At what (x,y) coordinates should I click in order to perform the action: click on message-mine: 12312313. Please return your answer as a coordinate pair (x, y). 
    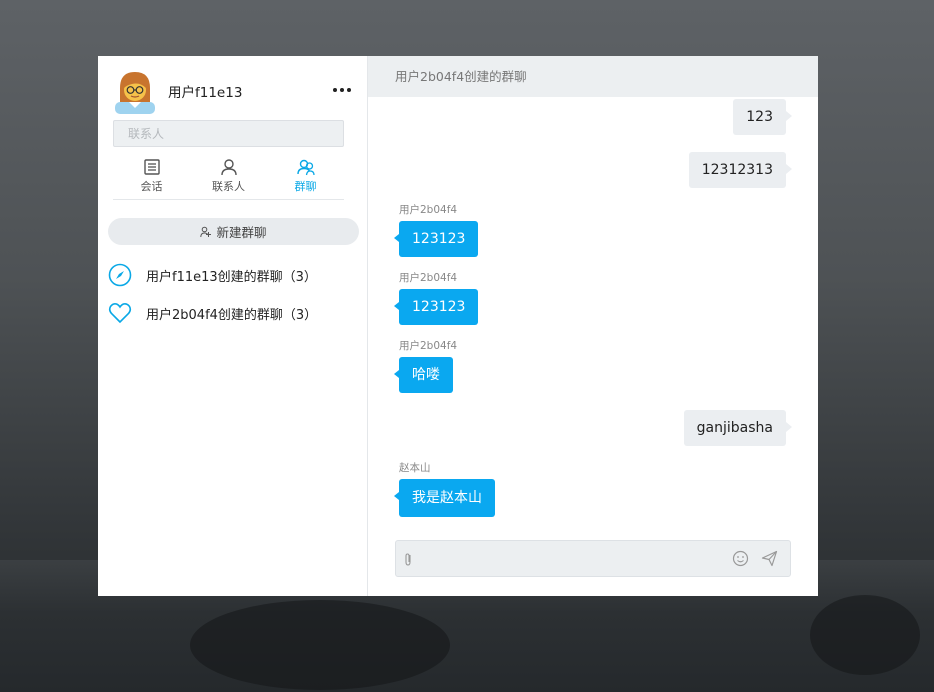
    Looking at the image, I should click on (740, 170).